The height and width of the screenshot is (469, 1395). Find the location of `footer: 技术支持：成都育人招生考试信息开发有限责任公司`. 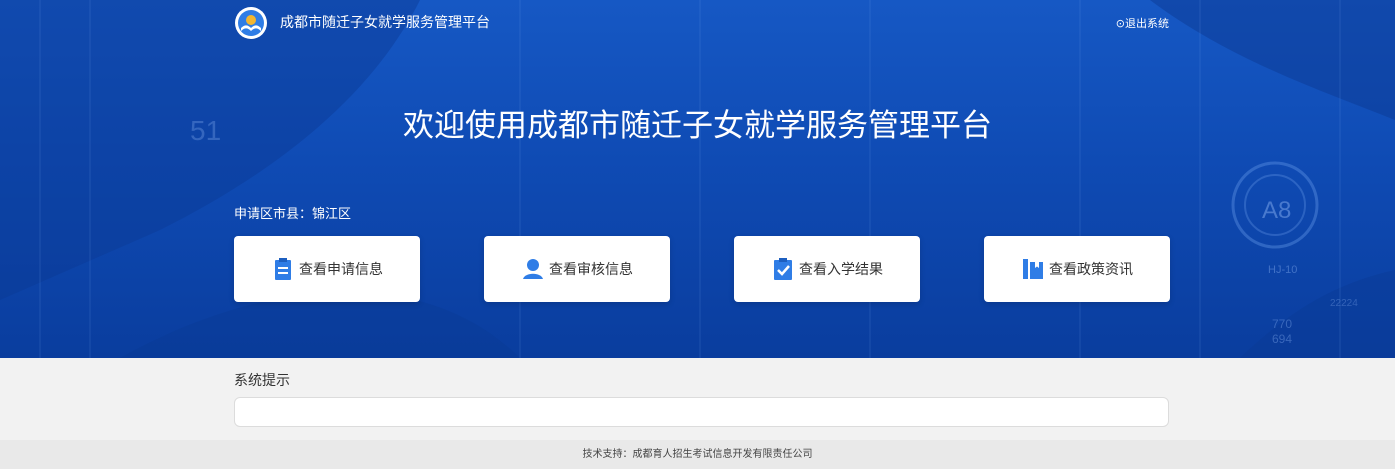

footer: 技术支持：成都育人招生考试信息开发有限责任公司 is located at coordinates (697, 454).